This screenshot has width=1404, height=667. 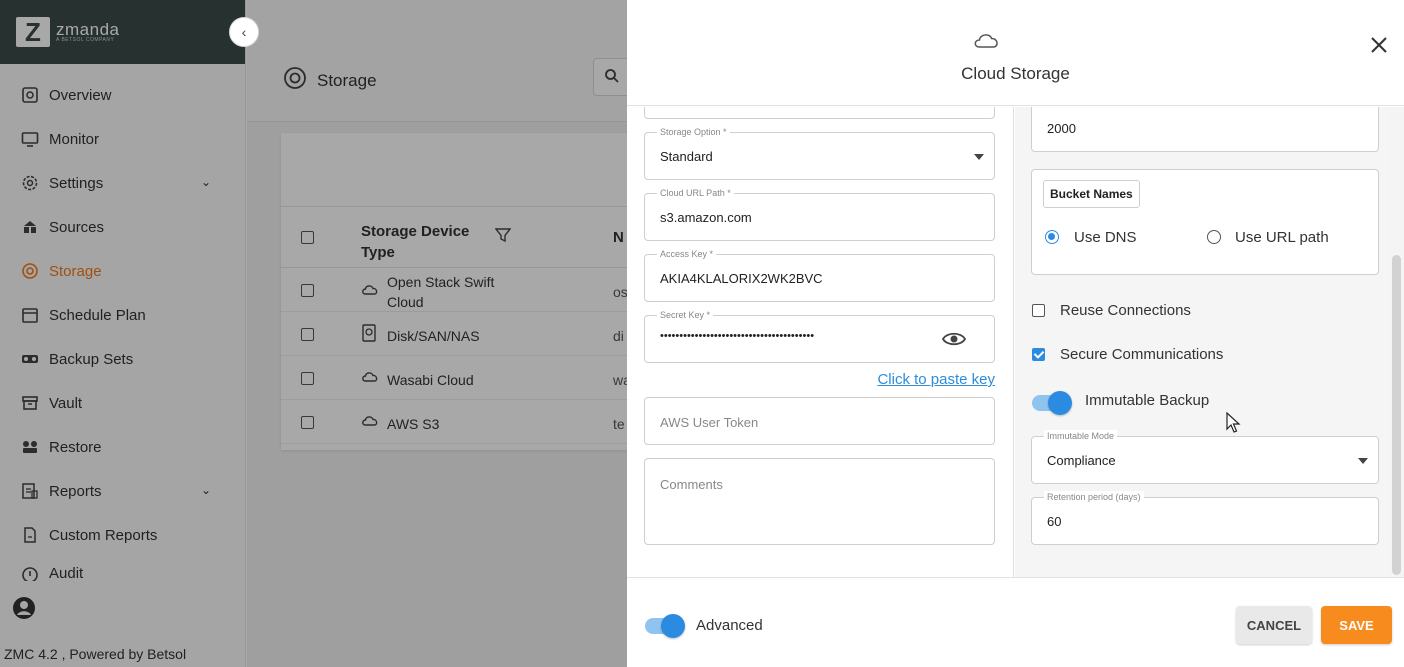 I want to click on cloud-icon, so click(x=987, y=42).